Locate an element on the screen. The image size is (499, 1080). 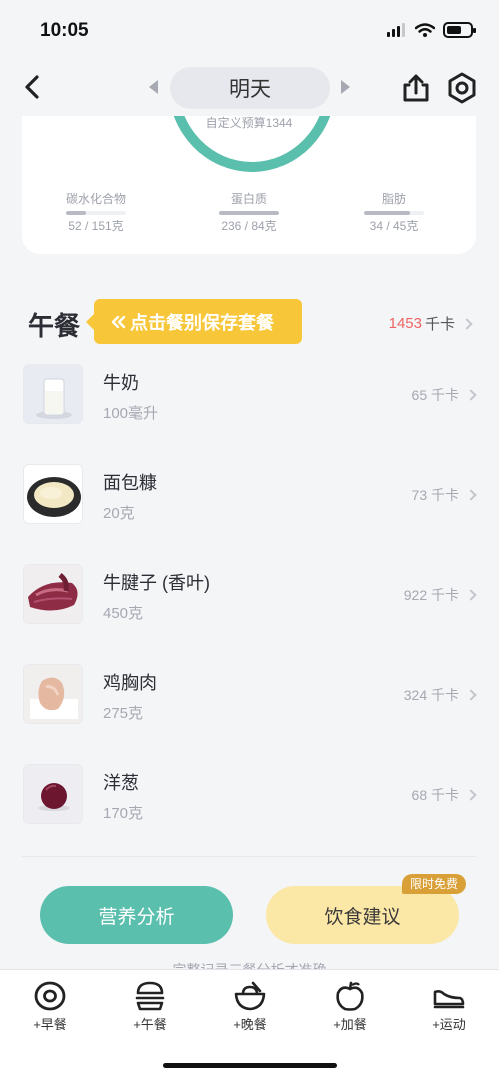
onion-icon is located at coordinates (53, 794).